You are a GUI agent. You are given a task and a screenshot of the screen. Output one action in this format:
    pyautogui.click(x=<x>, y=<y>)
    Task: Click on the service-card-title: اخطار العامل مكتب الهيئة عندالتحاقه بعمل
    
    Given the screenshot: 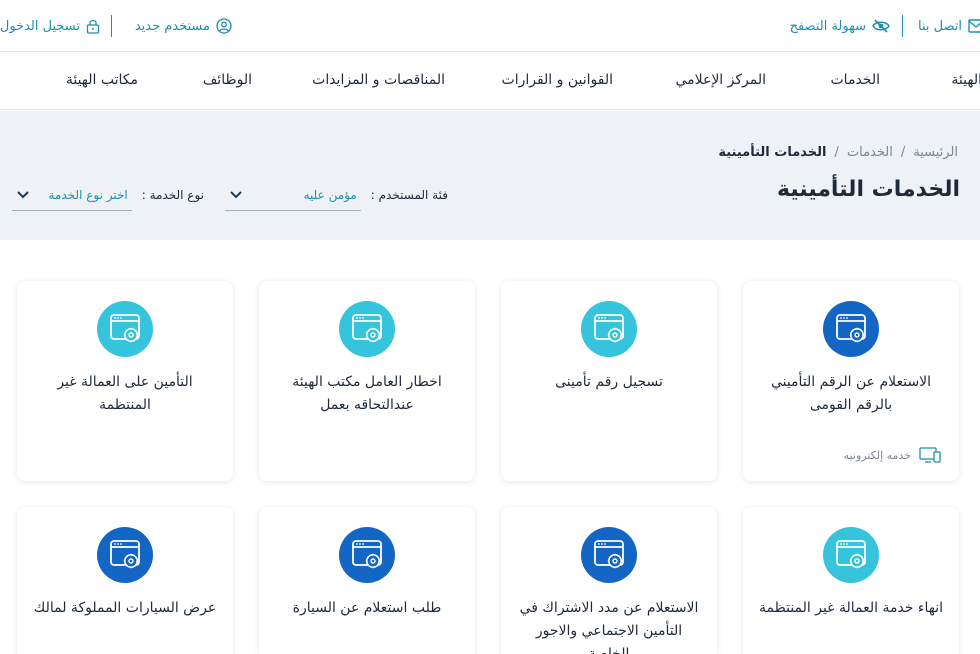 What is the action you would take?
    pyautogui.click(x=367, y=393)
    